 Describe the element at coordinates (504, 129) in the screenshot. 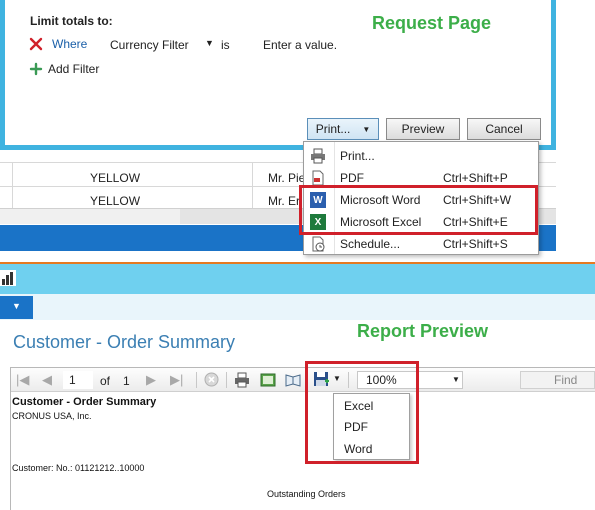

I see `cancel-button: Cancel` at that location.